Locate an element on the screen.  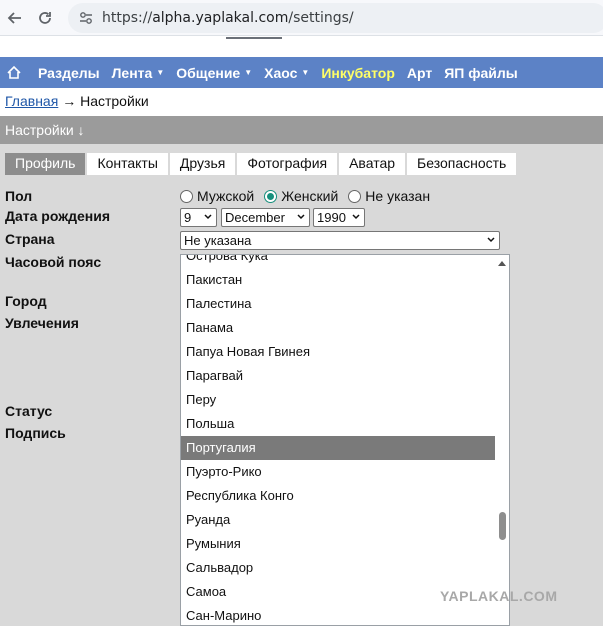
interests-label: Увлечения is located at coordinates (42, 323).